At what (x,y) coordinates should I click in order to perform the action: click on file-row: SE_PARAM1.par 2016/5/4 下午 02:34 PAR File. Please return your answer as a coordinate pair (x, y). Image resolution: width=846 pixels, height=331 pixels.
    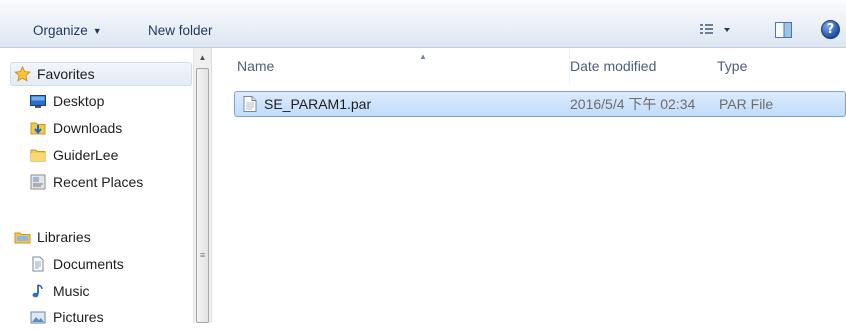
    Looking at the image, I should click on (540, 104).